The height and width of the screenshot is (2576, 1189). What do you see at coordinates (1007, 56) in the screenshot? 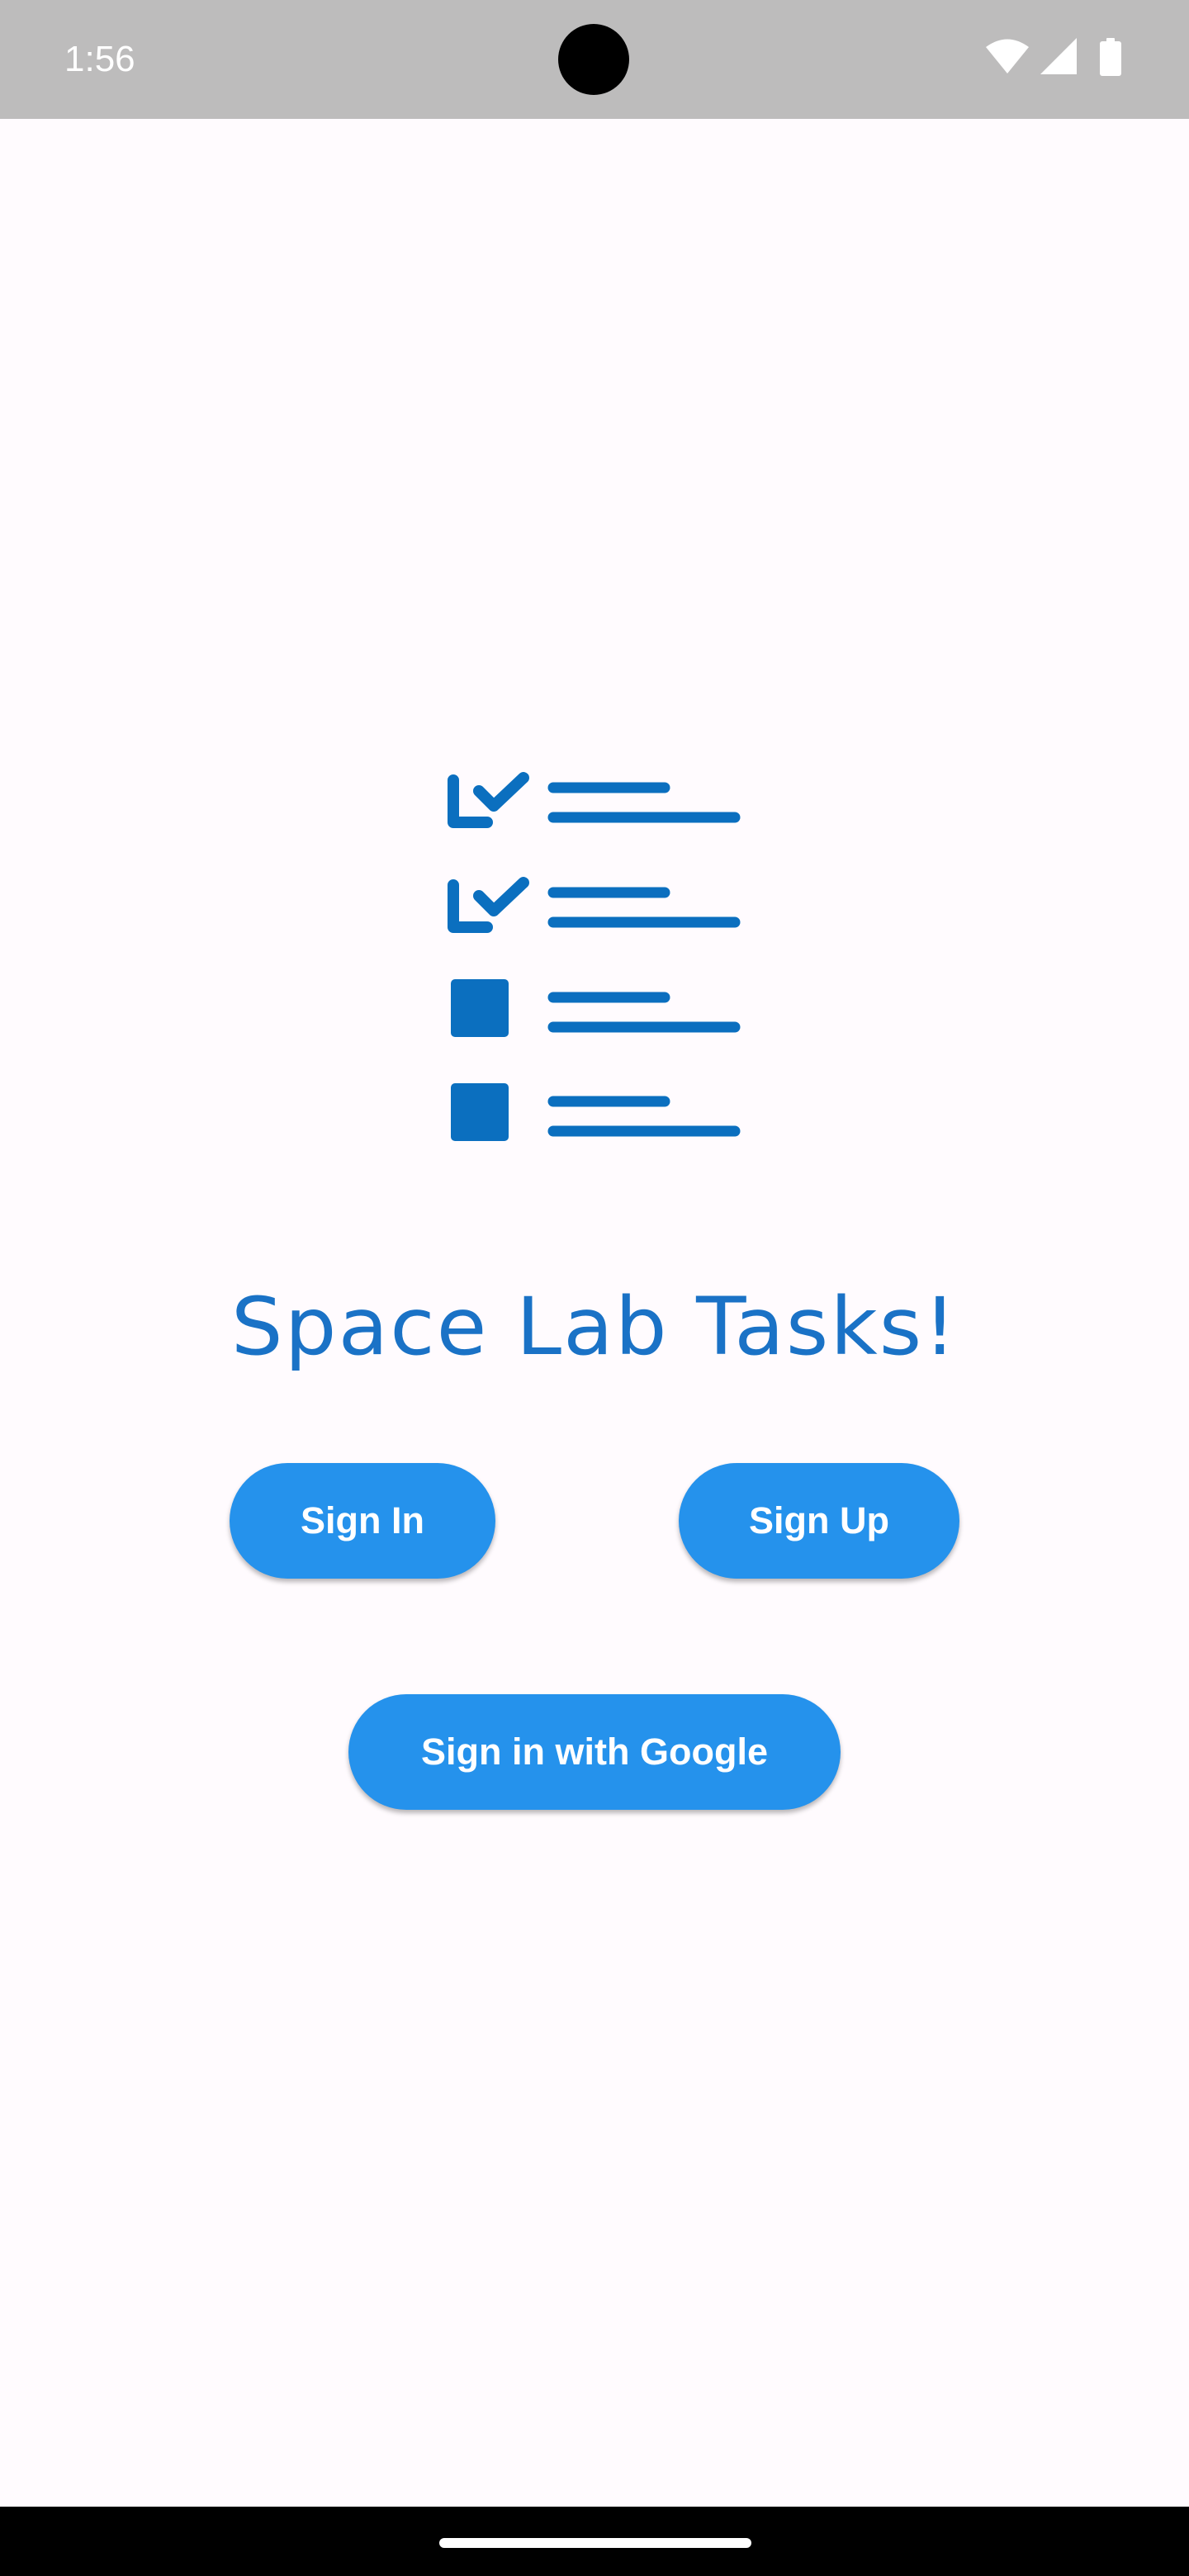
I see `wifi-icon` at bounding box center [1007, 56].